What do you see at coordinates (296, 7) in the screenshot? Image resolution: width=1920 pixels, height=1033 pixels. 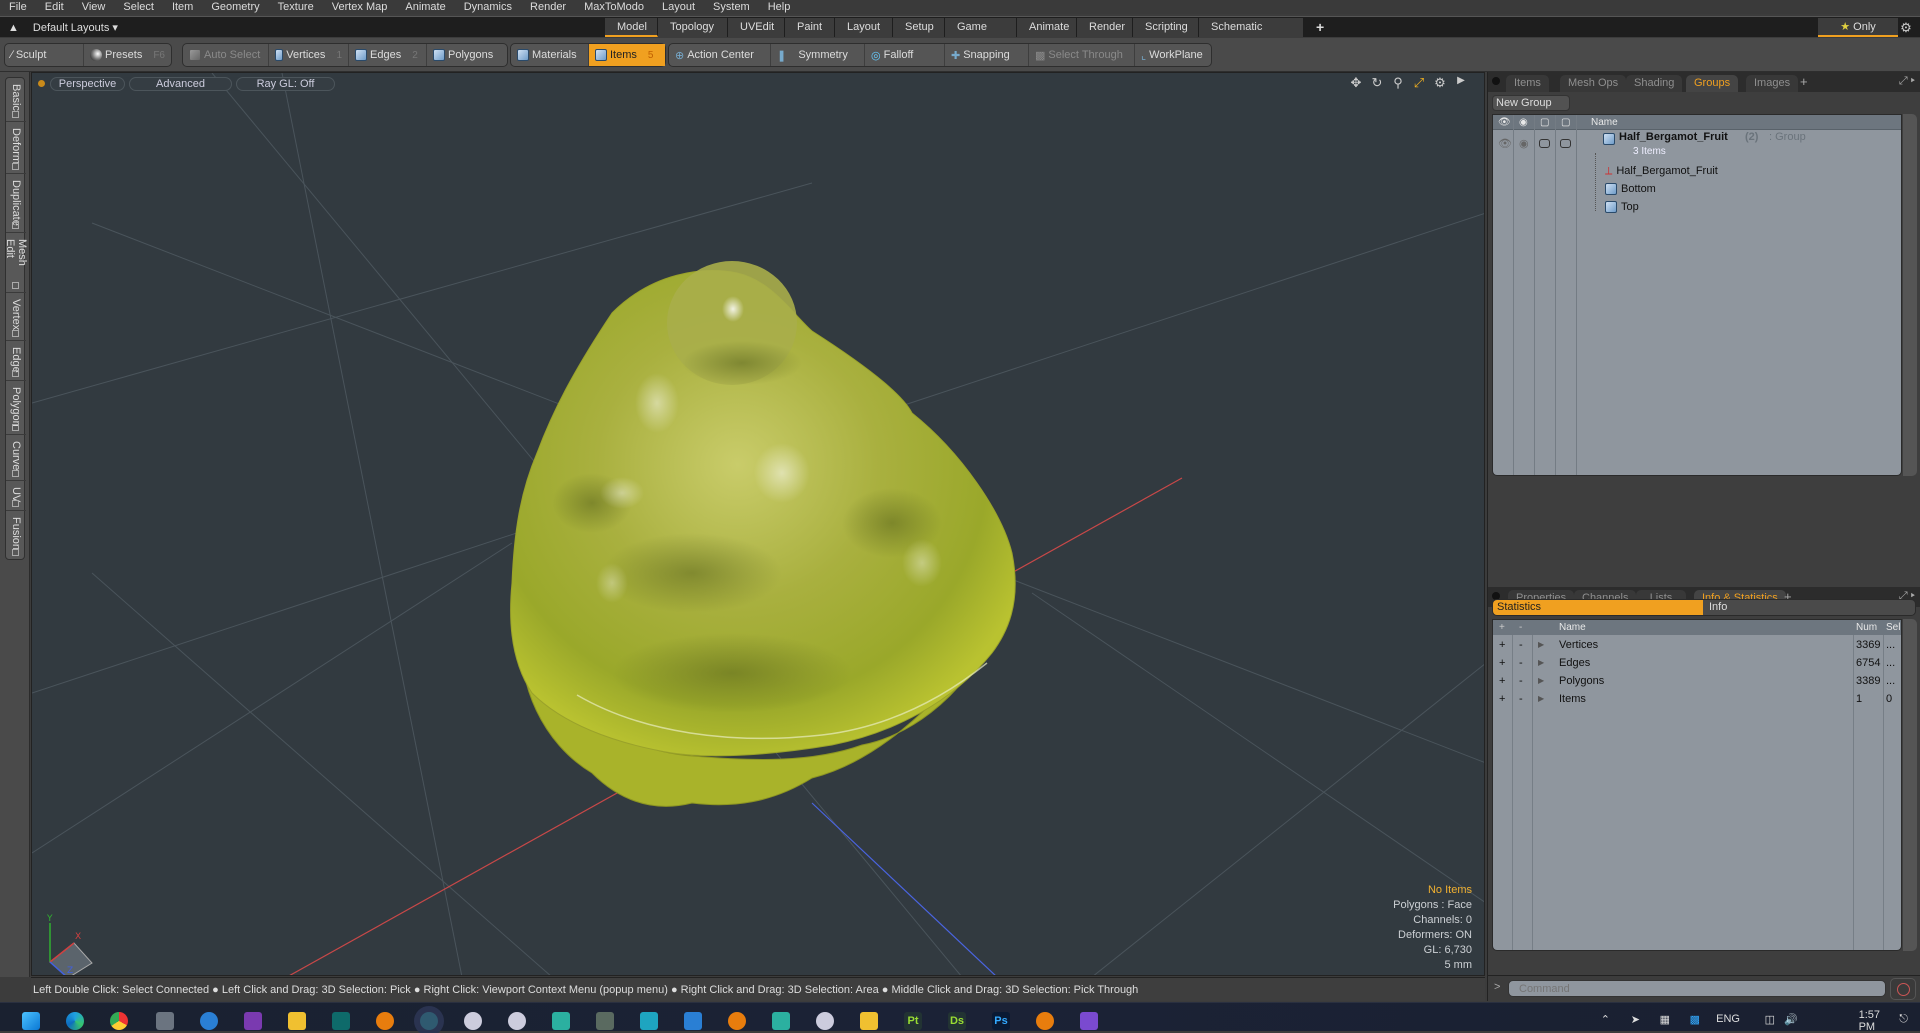 I see `menu-texture: Texture` at bounding box center [296, 7].